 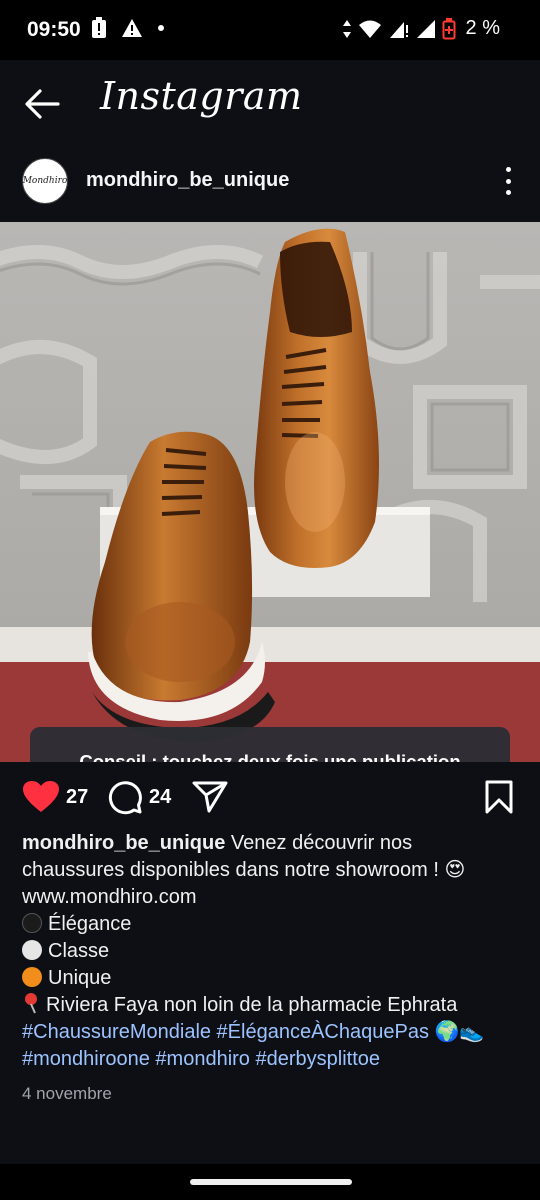 I want to click on post-actions-bar: 27 24, so click(x=270, y=797).